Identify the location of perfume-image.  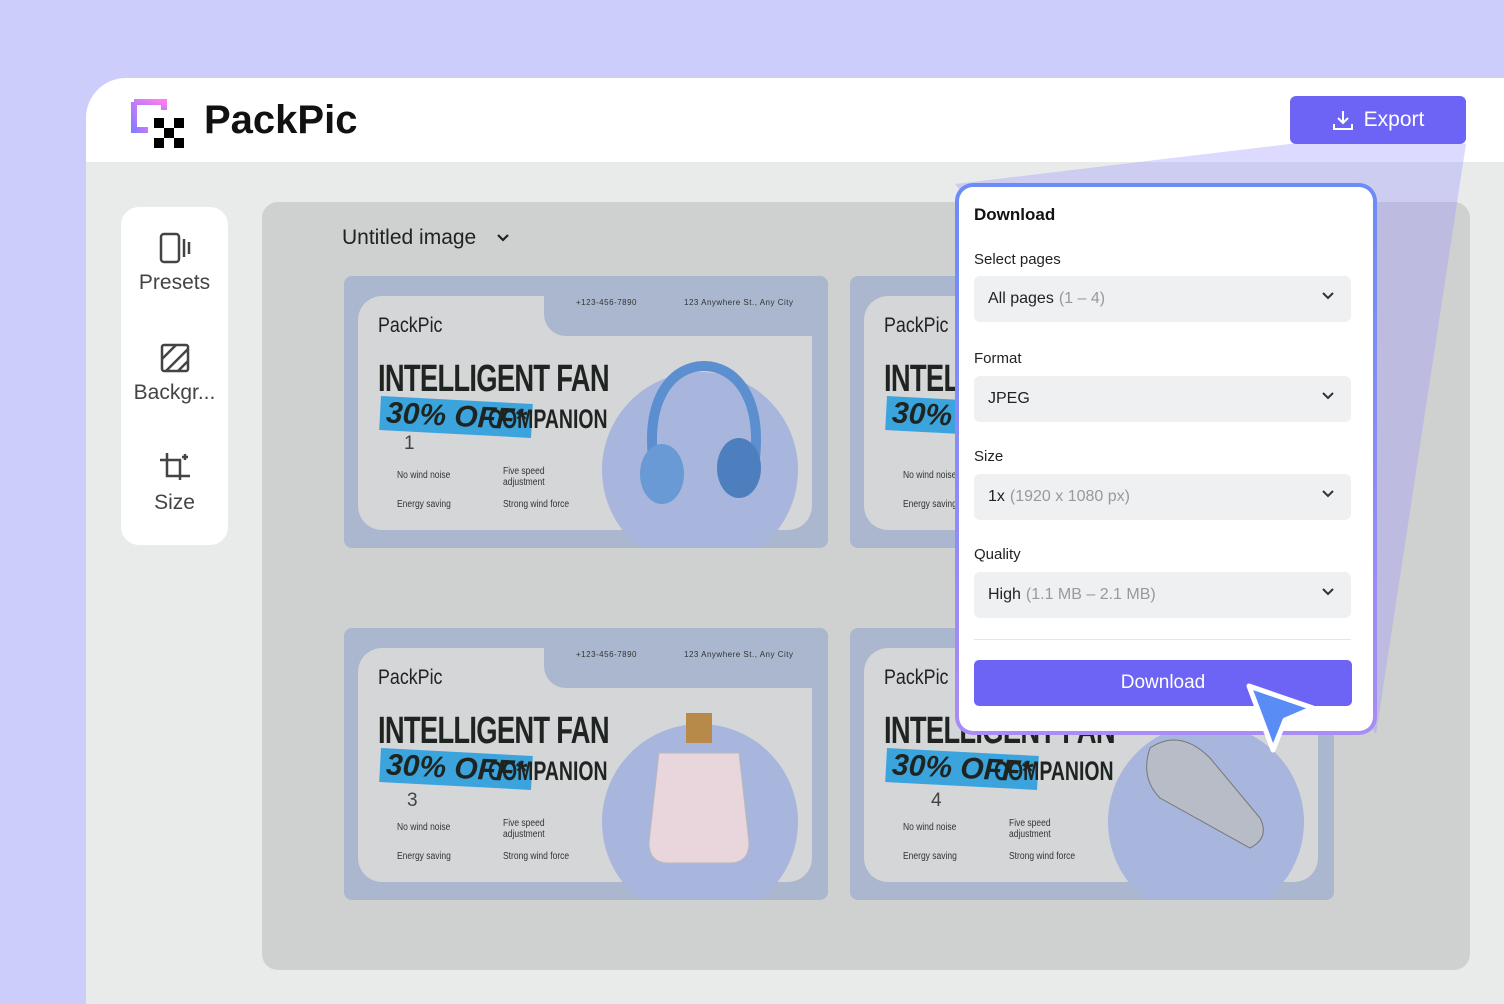
(699, 788).